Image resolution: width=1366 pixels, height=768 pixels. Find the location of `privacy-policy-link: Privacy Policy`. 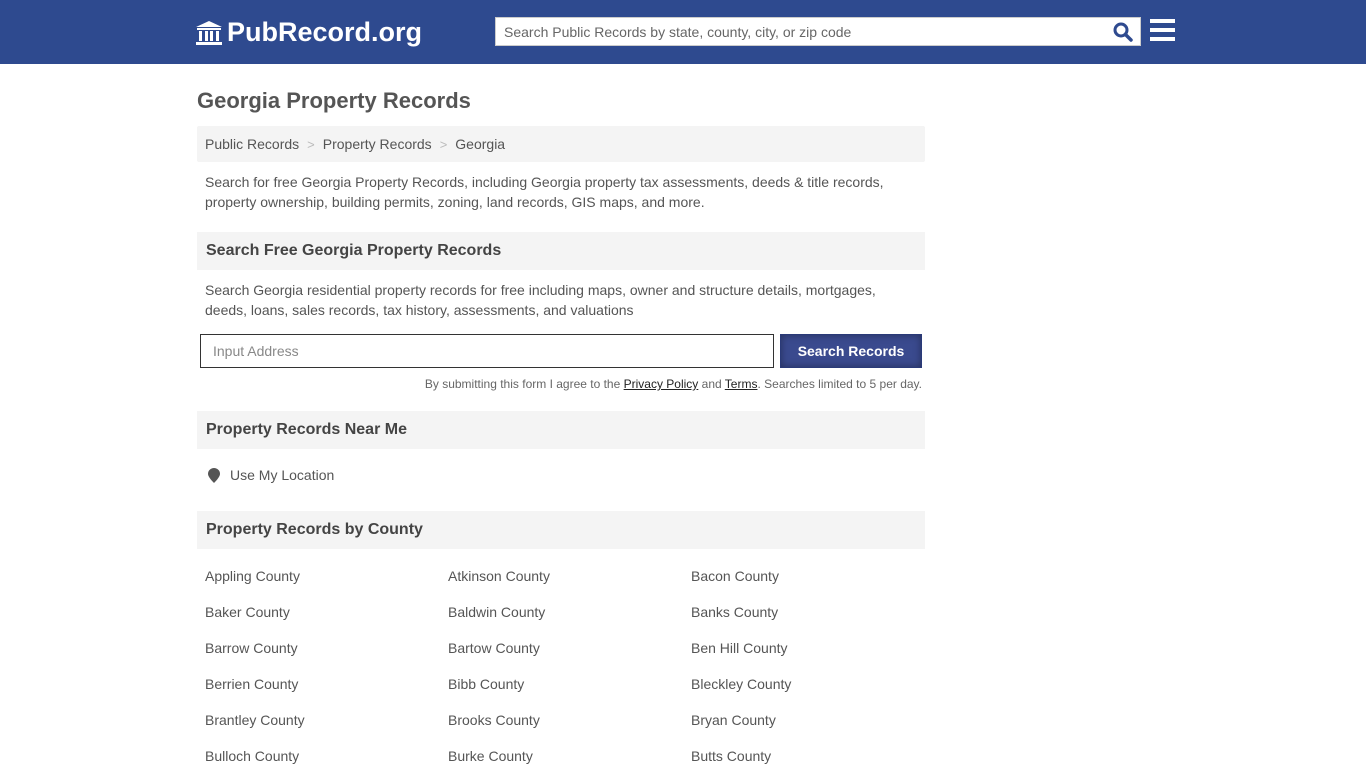

privacy-policy-link: Privacy Policy is located at coordinates (661, 384).